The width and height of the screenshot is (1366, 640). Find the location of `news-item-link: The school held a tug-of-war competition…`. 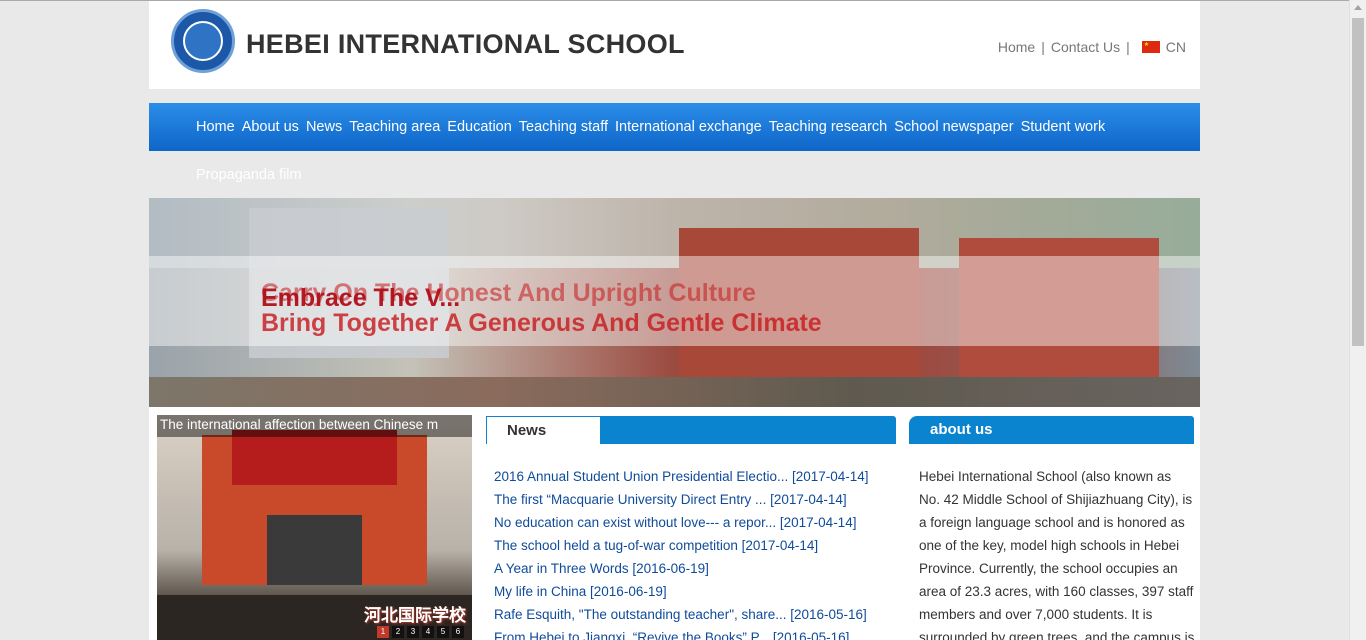

news-item-link: The school held a tug-of-war competition… is located at coordinates (681, 545).